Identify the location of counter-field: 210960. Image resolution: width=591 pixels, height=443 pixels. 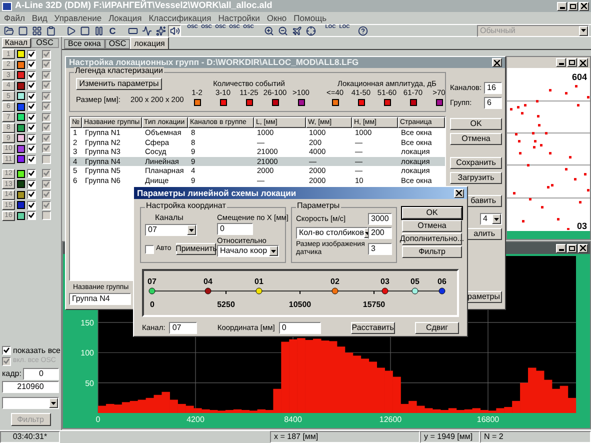
(30, 387).